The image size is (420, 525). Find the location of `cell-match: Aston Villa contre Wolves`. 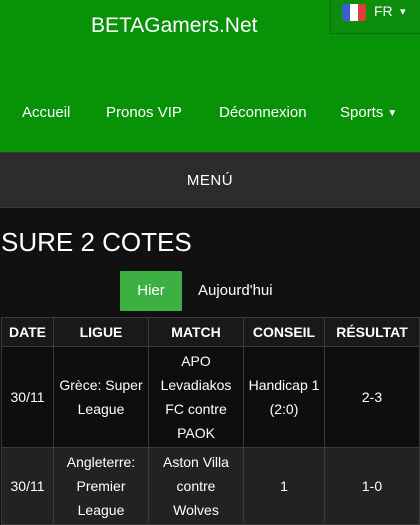

cell-match: Aston Villa contre Wolves is located at coordinates (196, 486).